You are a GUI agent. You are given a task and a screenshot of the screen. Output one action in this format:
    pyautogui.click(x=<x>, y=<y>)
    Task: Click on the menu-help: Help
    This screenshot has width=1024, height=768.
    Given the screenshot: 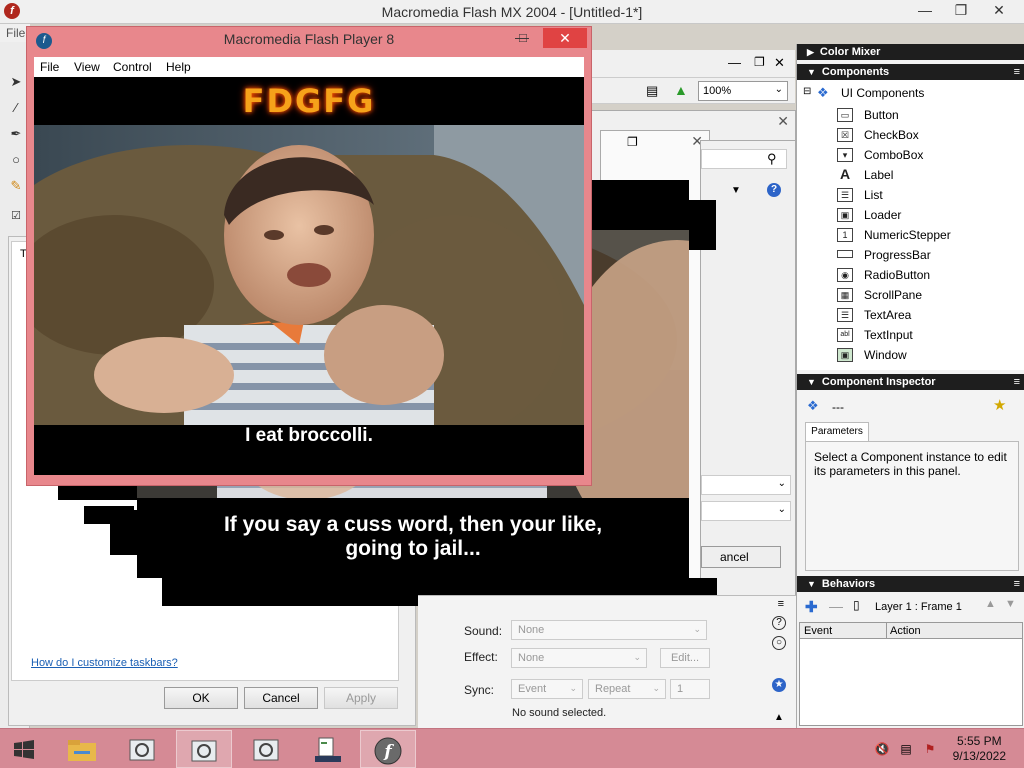 What is the action you would take?
    pyautogui.click(x=178, y=67)
    